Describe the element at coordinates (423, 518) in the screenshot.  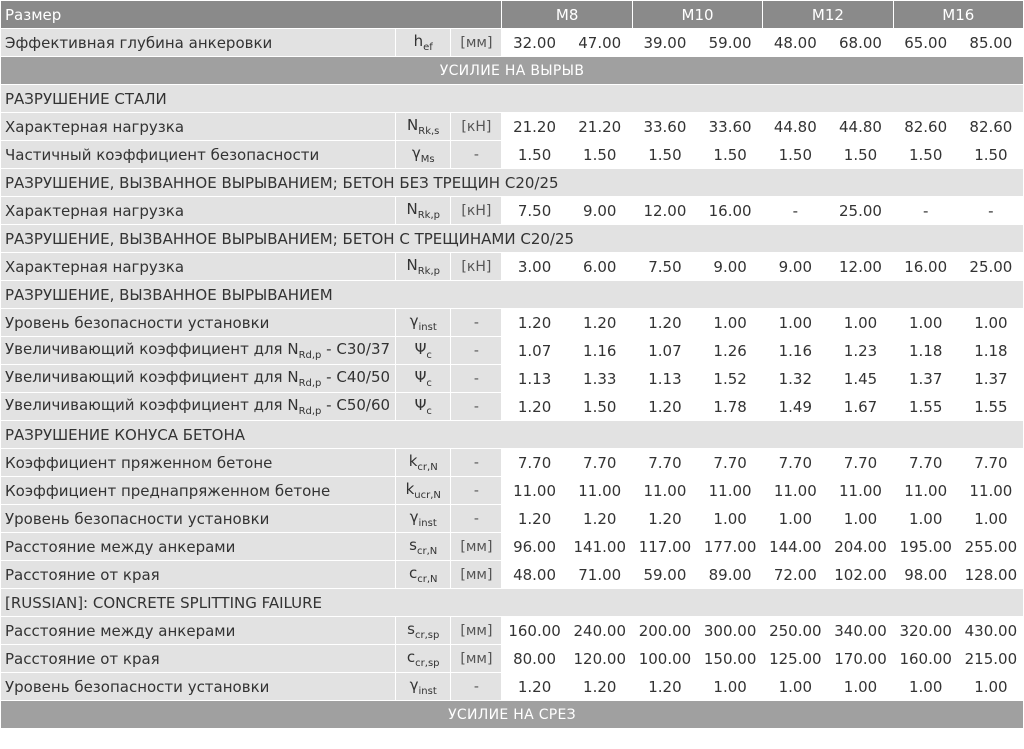
I see `row-symbol: γinst` at that location.